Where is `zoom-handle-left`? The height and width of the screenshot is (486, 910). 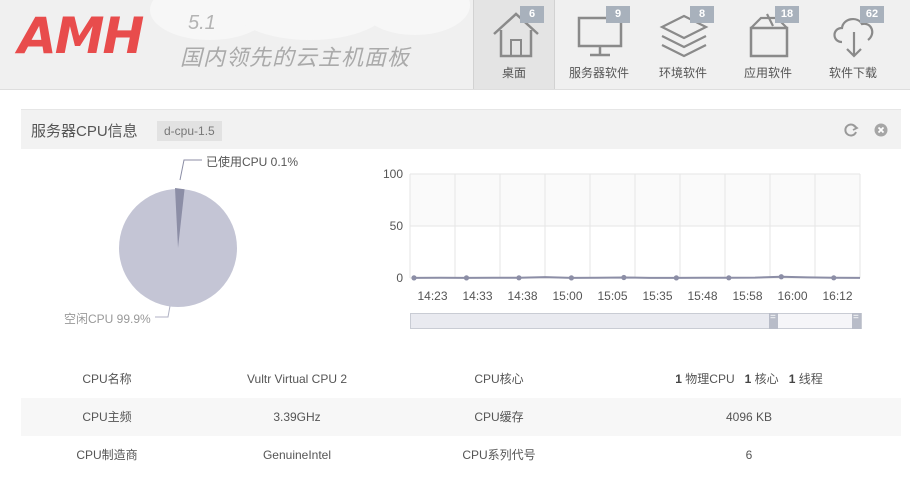 zoom-handle-left is located at coordinates (773, 320).